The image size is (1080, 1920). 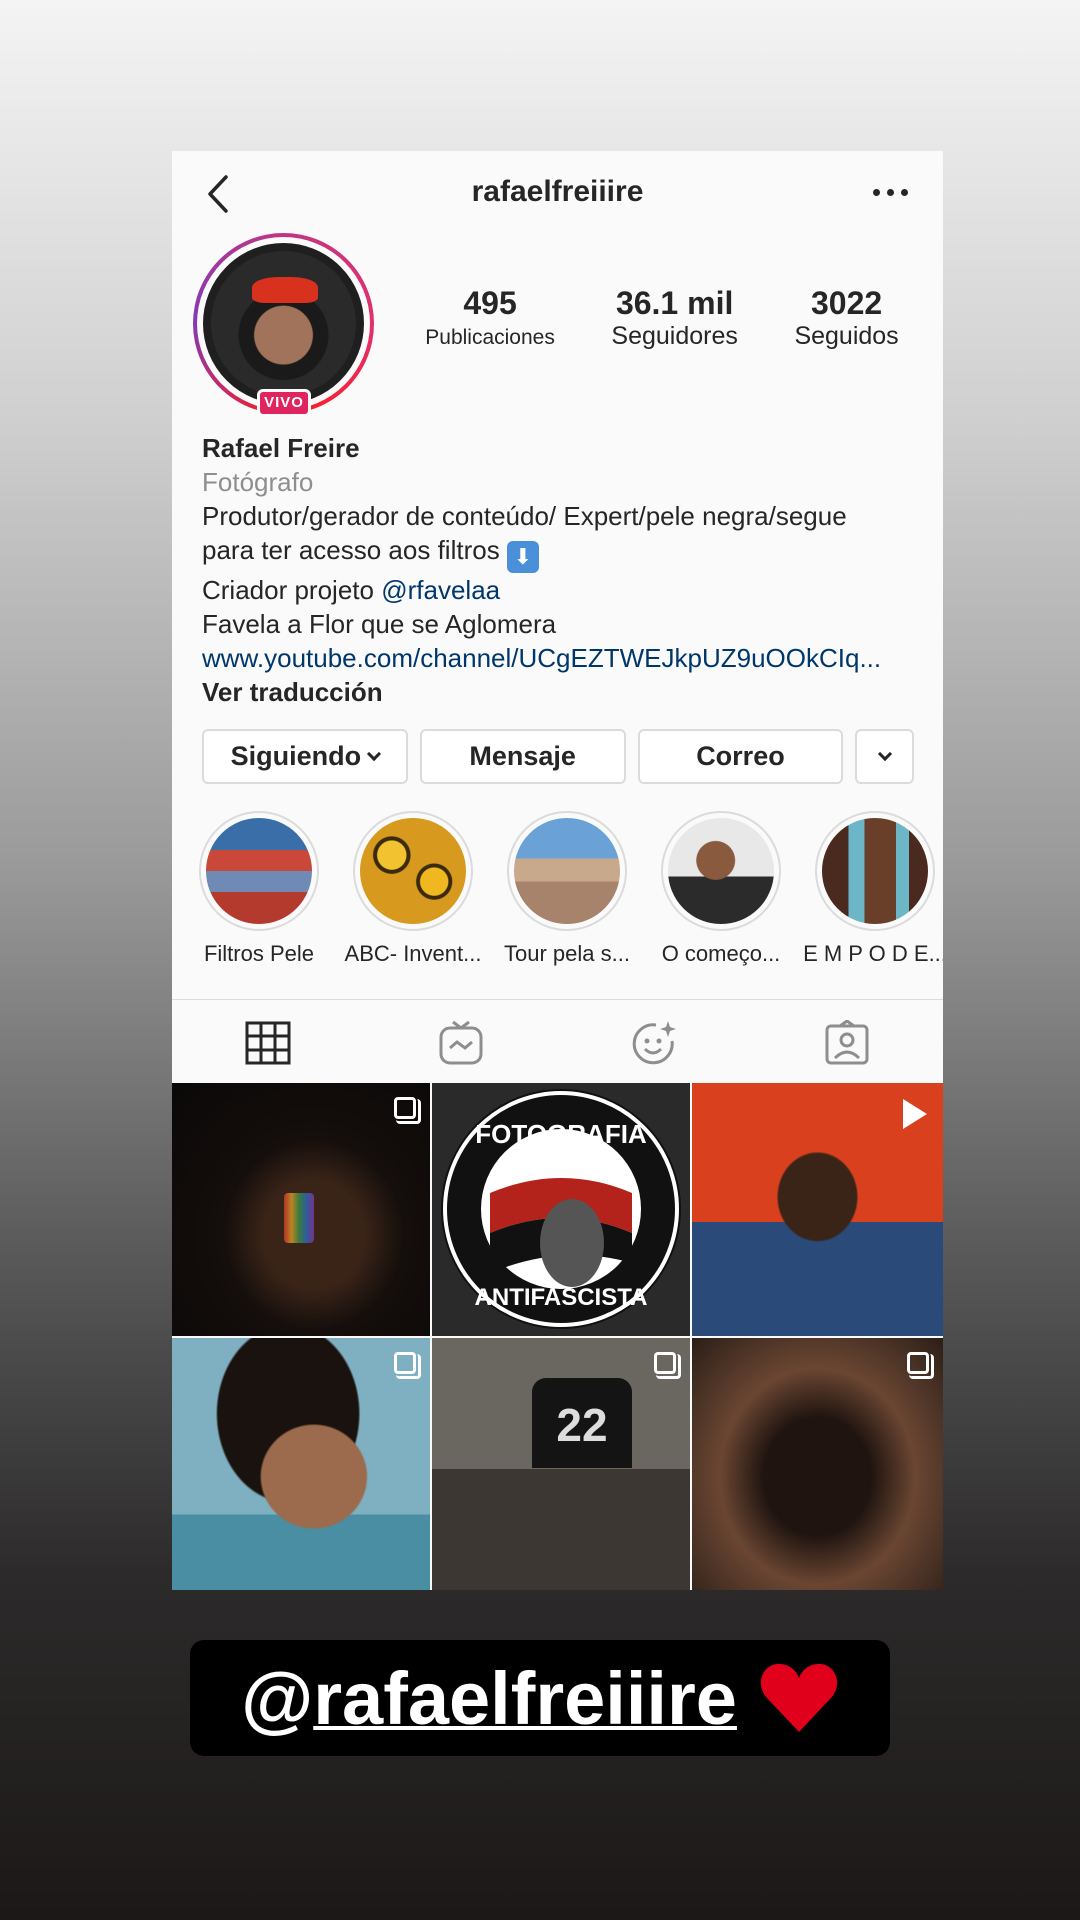 I want to click on stat-label: Seguidos, so click(x=846, y=336).